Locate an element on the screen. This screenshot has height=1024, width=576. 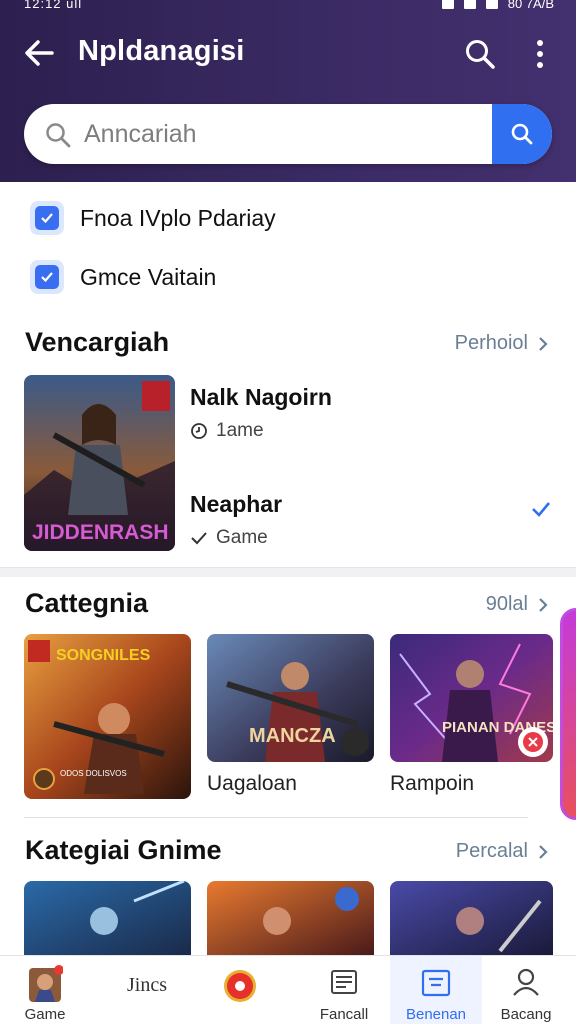
selected-check-icon is located at coordinates (541, 509).